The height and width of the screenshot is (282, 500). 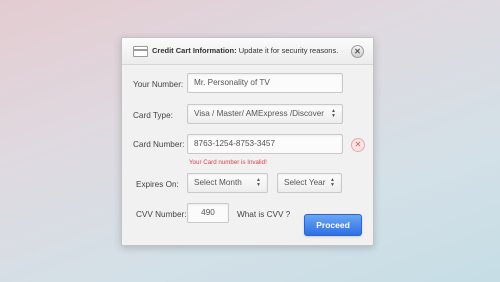 I want to click on dialog-subtitle: Update it for security reasons., so click(x=288, y=50).